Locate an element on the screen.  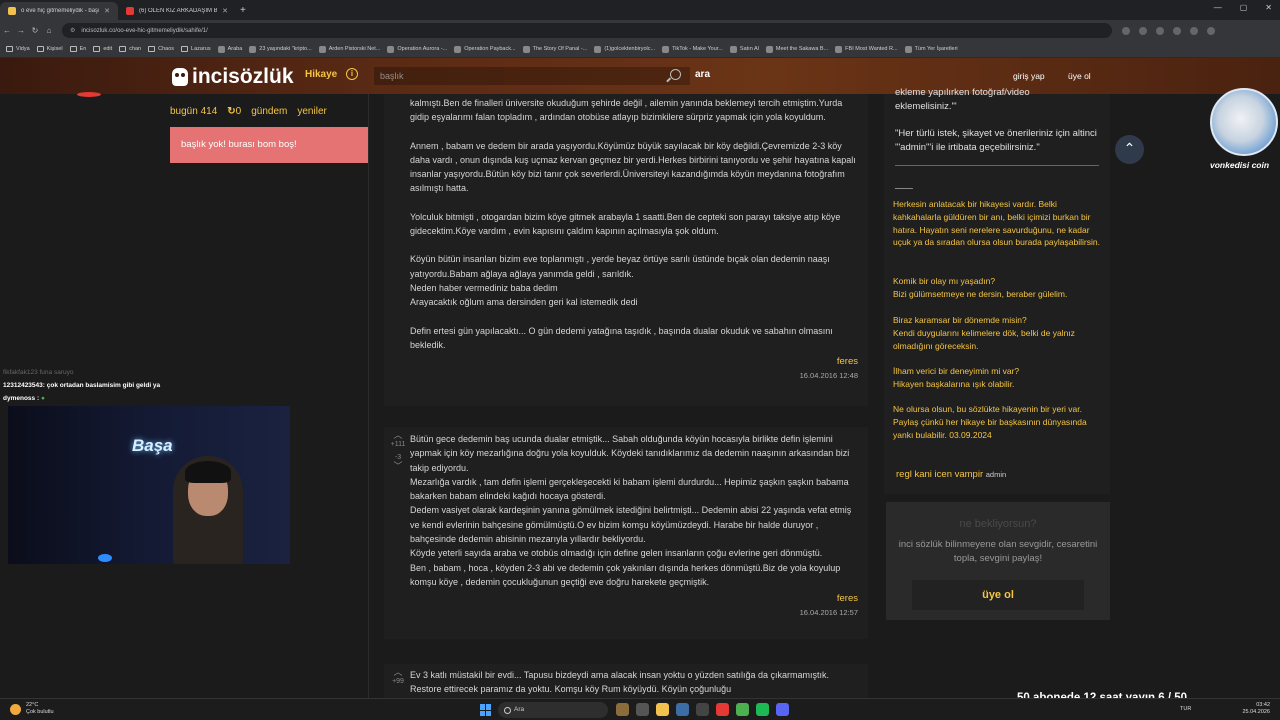
section-link-hikaye: Hikaye is located at coordinates (321, 74).